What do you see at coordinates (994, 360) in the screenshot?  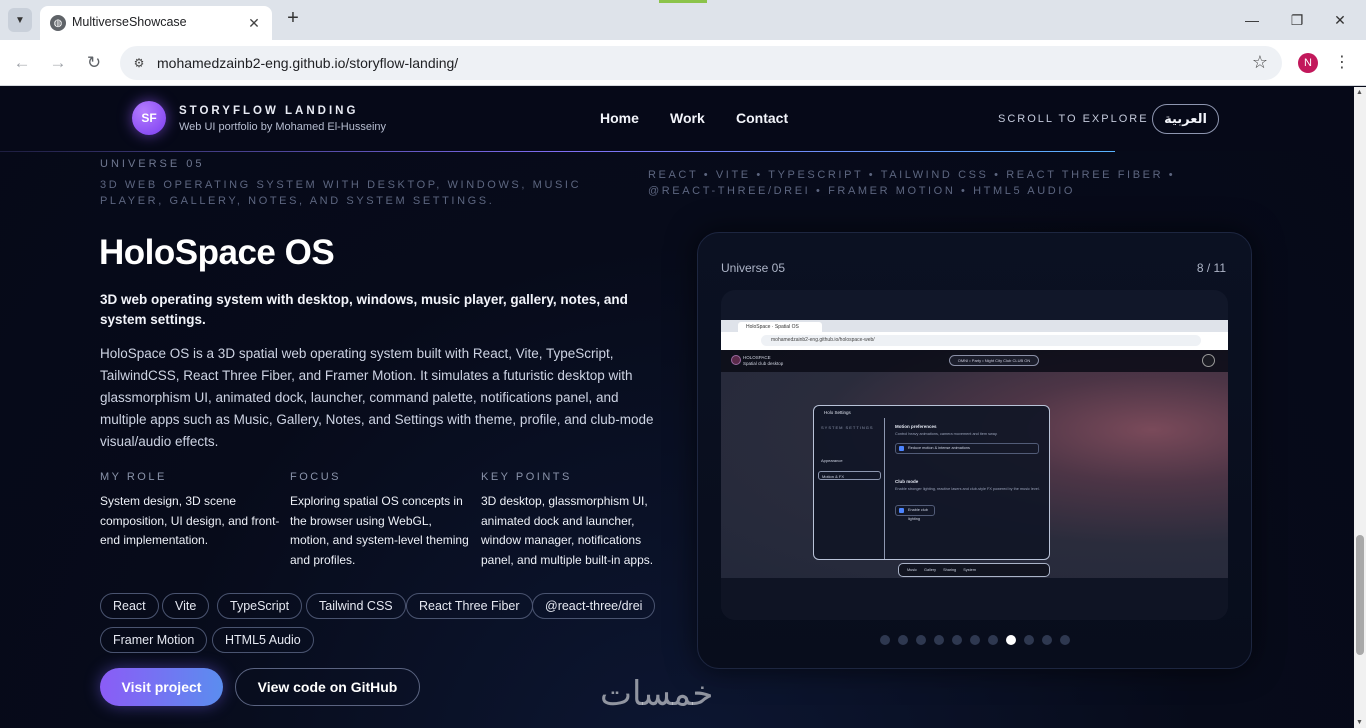 I see `screenshot-mode-pill: OMNI • Party • Night City Club CLUB ON` at bounding box center [994, 360].